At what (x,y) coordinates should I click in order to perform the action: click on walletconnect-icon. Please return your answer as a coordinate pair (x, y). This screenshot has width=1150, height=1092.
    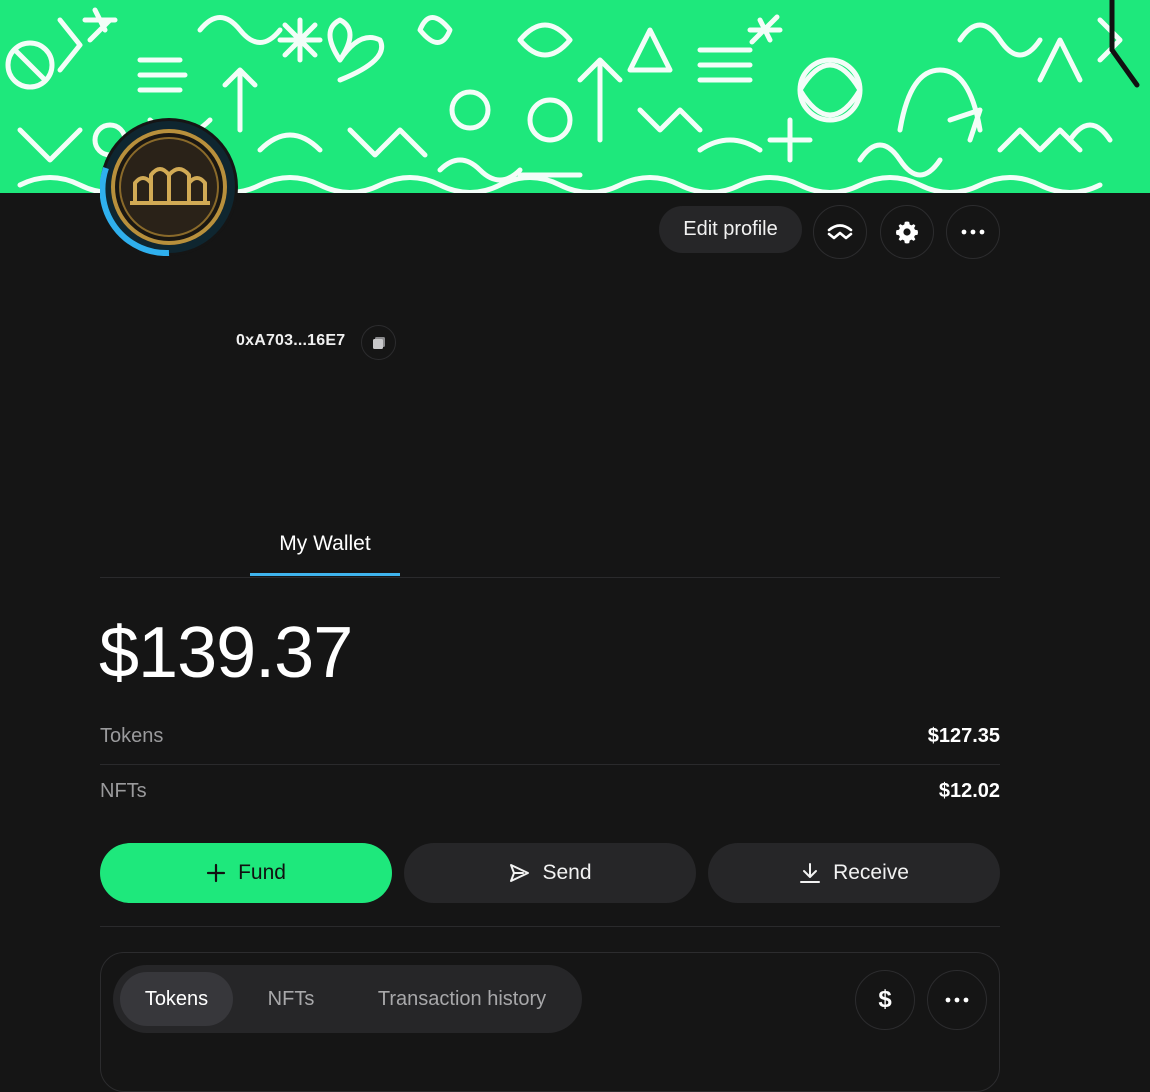
    Looking at the image, I should click on (840, 232).